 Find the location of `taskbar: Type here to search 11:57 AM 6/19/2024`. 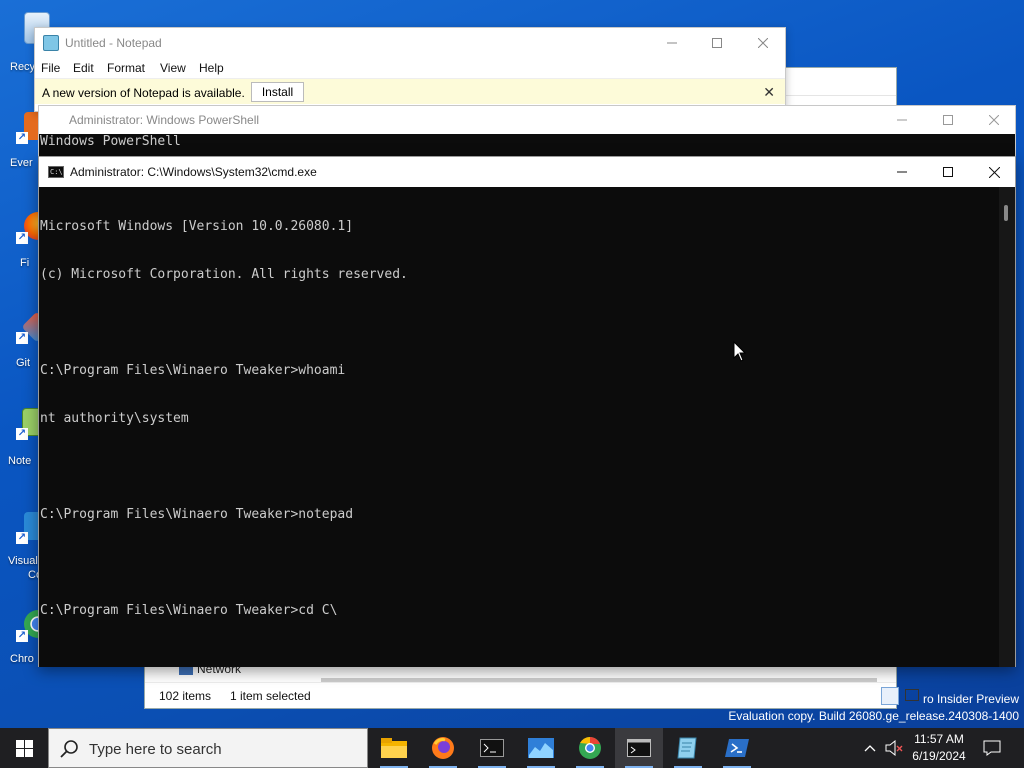

taskbar: Type here to search 11:57 AM 6/19/2024 is located at coordinates (512, 748).